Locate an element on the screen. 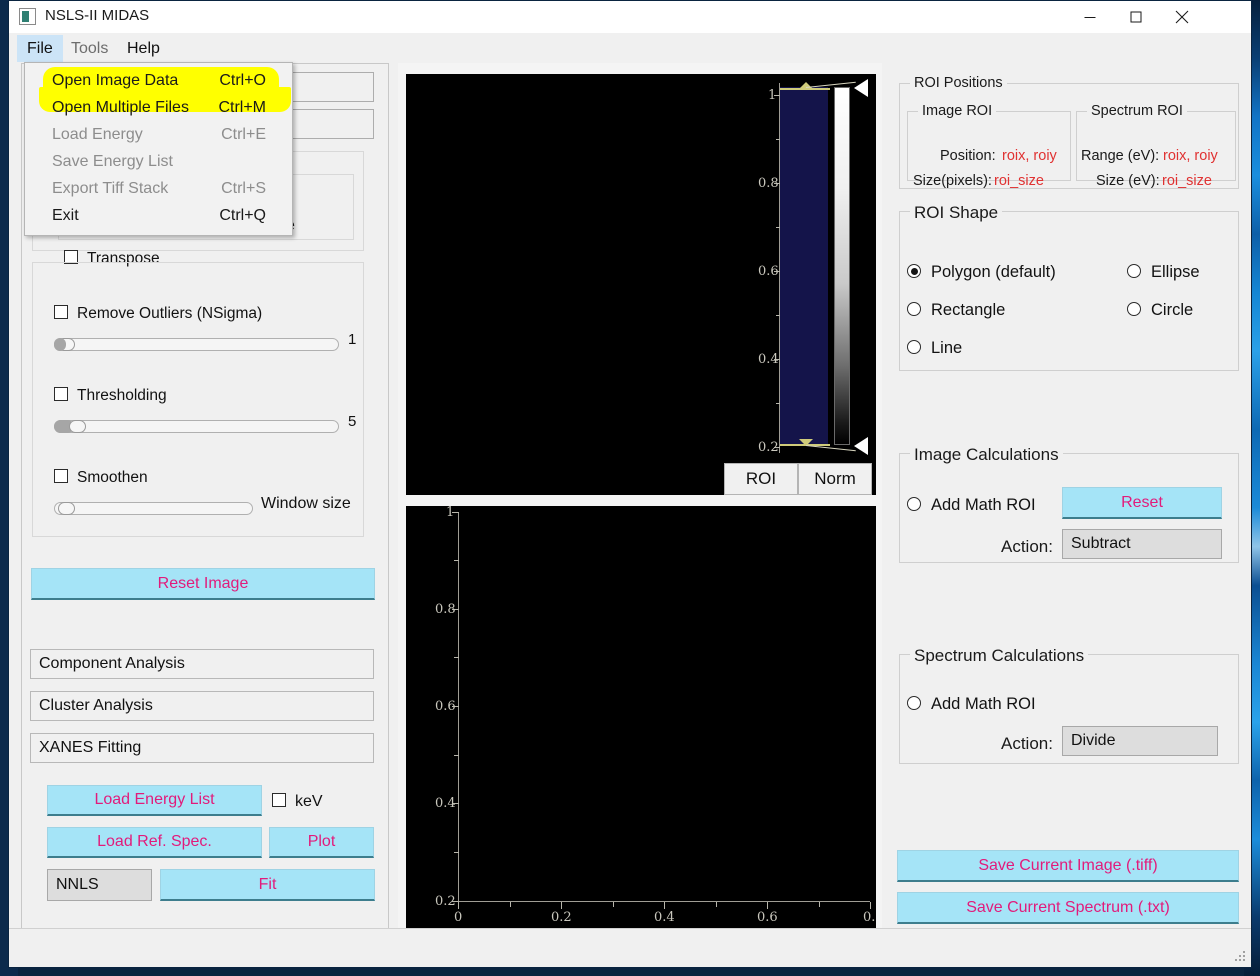 The image size is (1260, 976). lut-tick-label: 1 is located at coordinates (772, 95).